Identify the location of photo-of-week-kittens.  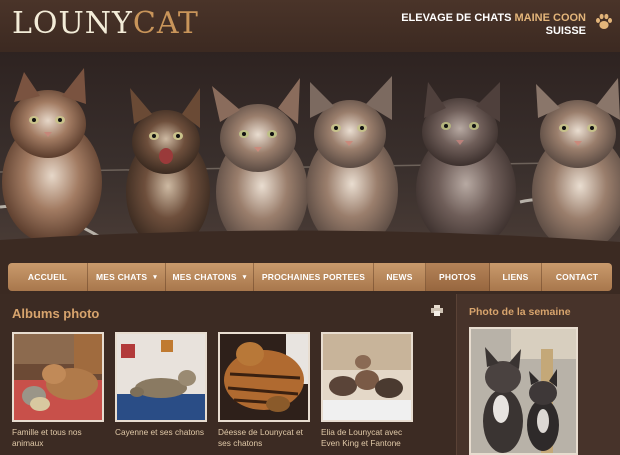
(523, 391).